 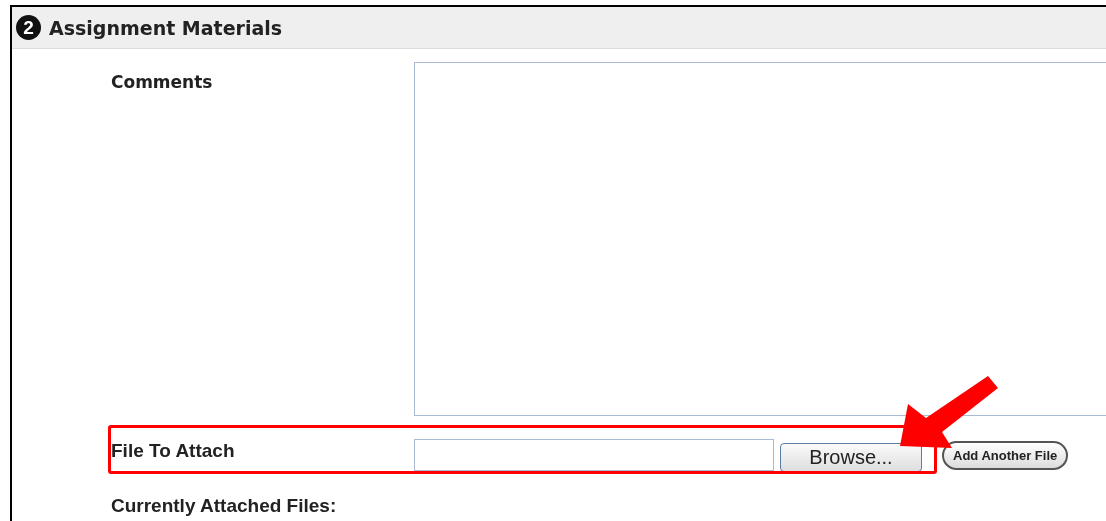 I want to click on step-number-badge: 2, so click(x=28, y=27).